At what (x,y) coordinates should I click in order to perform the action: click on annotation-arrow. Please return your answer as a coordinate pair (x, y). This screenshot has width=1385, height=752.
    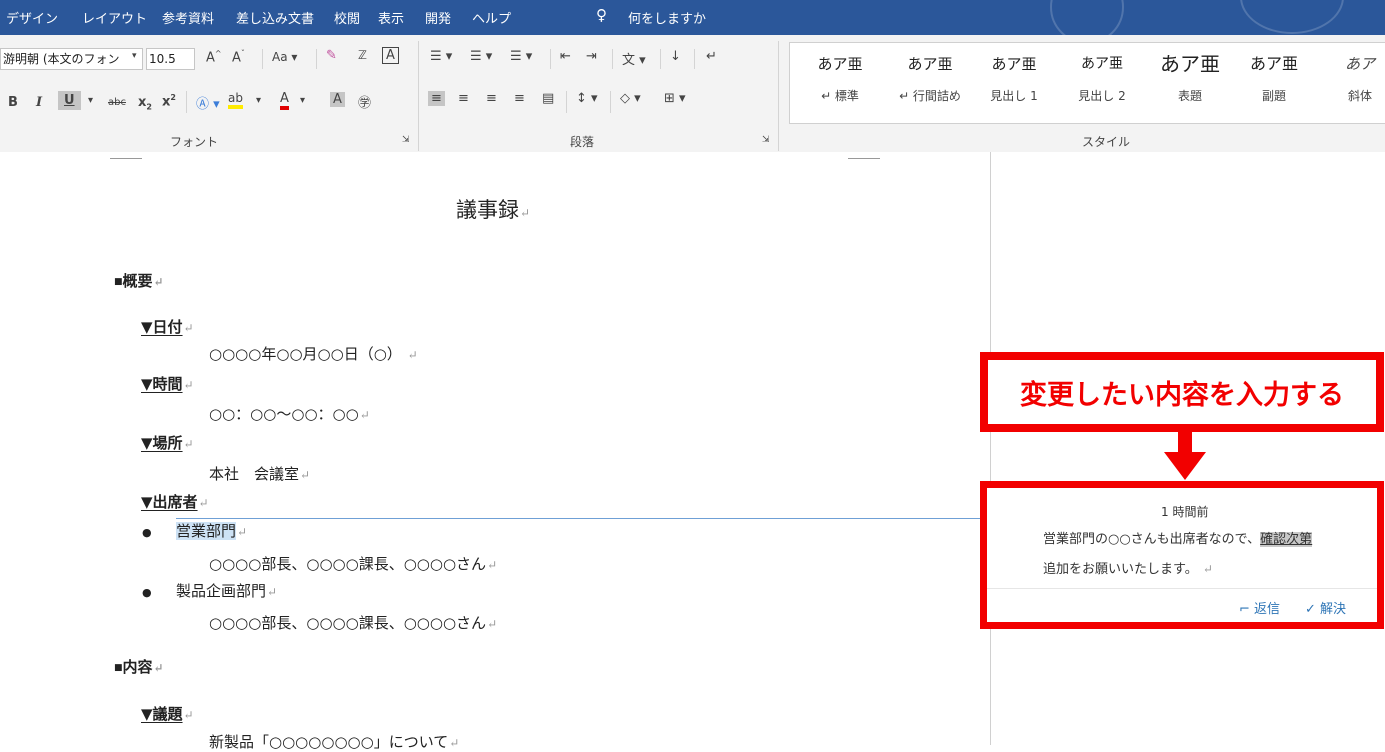
    Looking at the image, I should click on (1185, 443).